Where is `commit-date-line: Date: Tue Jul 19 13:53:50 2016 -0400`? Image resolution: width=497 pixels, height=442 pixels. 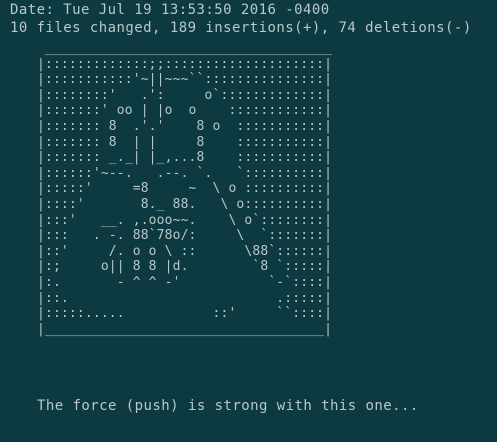 commit-date-line: Date: Tue Jul 19 13:53:50 2016 -0400 is located at coordinates (170, 10).